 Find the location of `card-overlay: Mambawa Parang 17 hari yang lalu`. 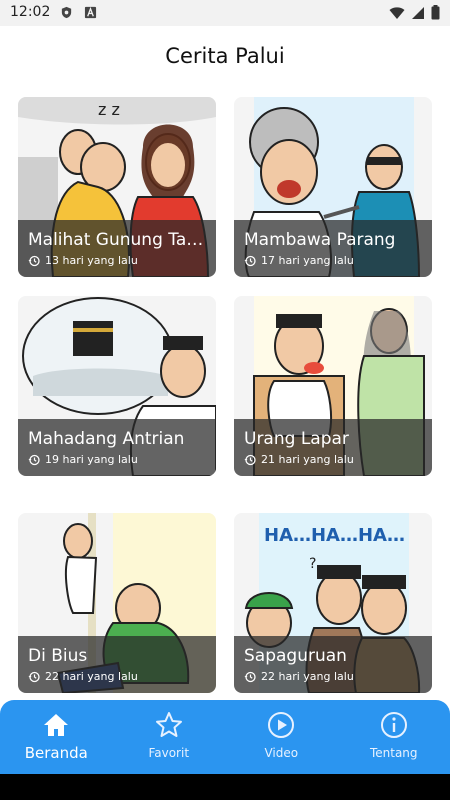

card-overlay: Mambawa Parang 17 hari yang lalu is located at coordinates (333, 248).